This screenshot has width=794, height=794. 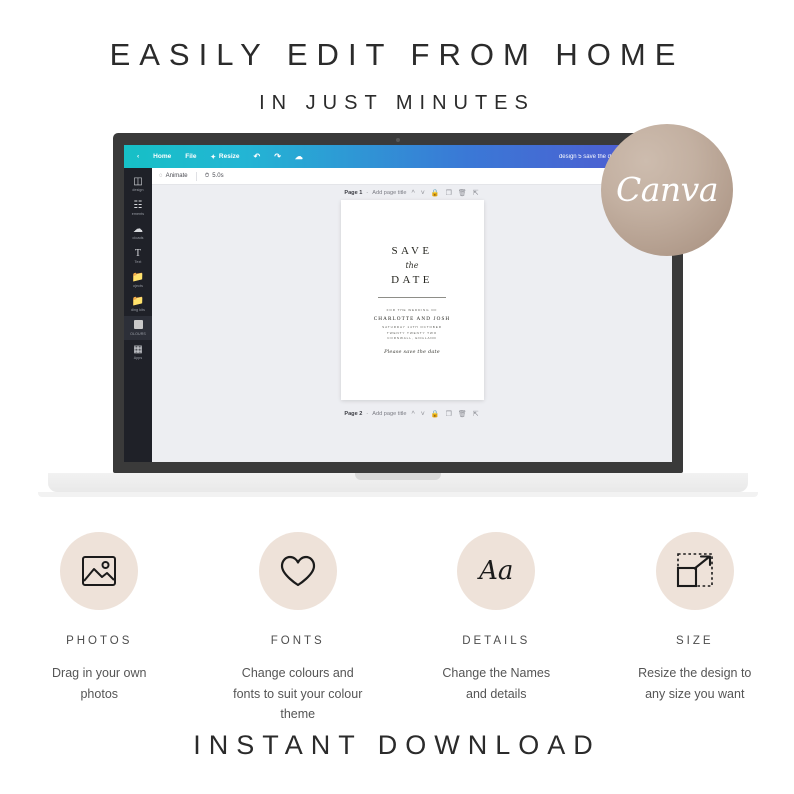 I want to click on invitation-divider, so click(x=412, y=297).